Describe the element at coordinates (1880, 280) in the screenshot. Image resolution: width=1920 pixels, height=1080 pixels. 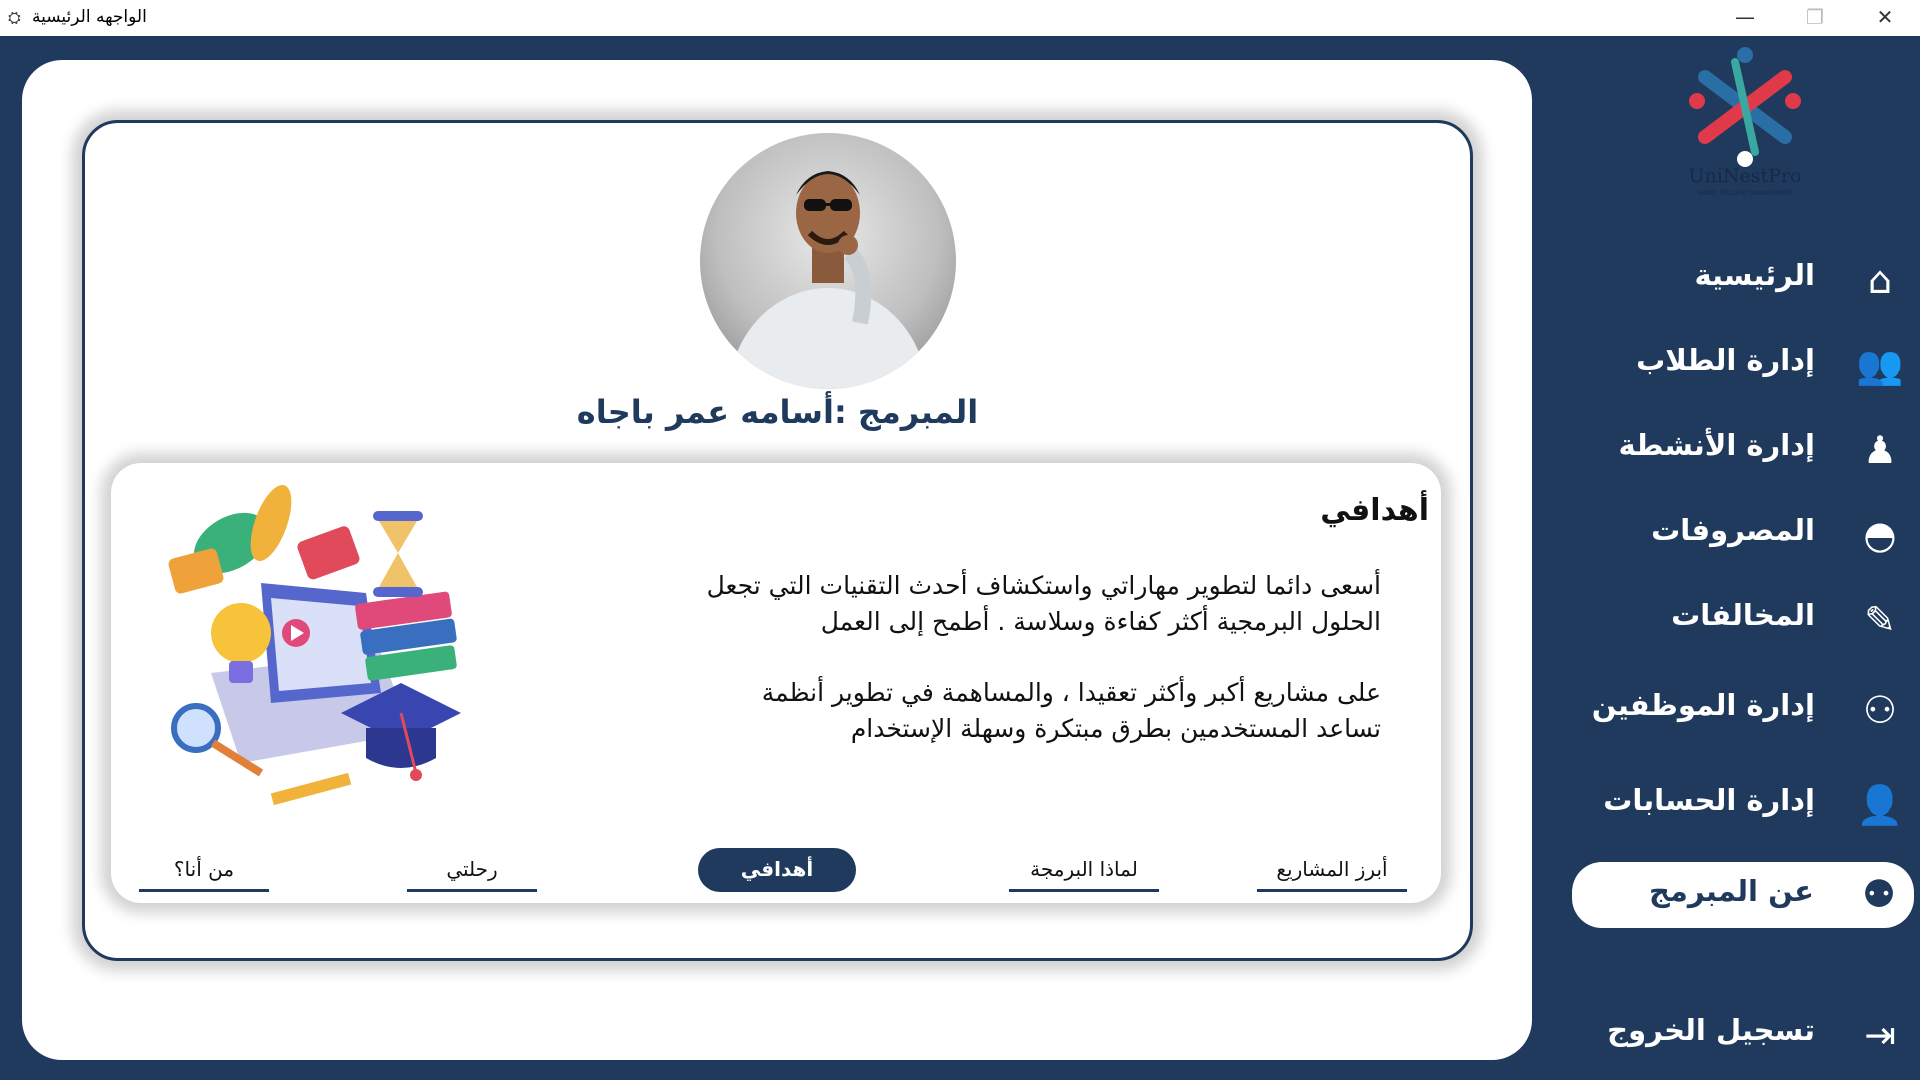
I see `home-icon: ⌂` at that location.